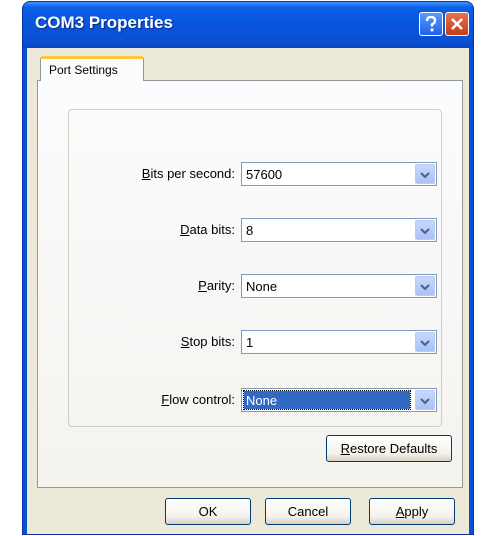 This screenshot has width=490, height=536. I want to click on combo-value: 57600, so click(264, 174).